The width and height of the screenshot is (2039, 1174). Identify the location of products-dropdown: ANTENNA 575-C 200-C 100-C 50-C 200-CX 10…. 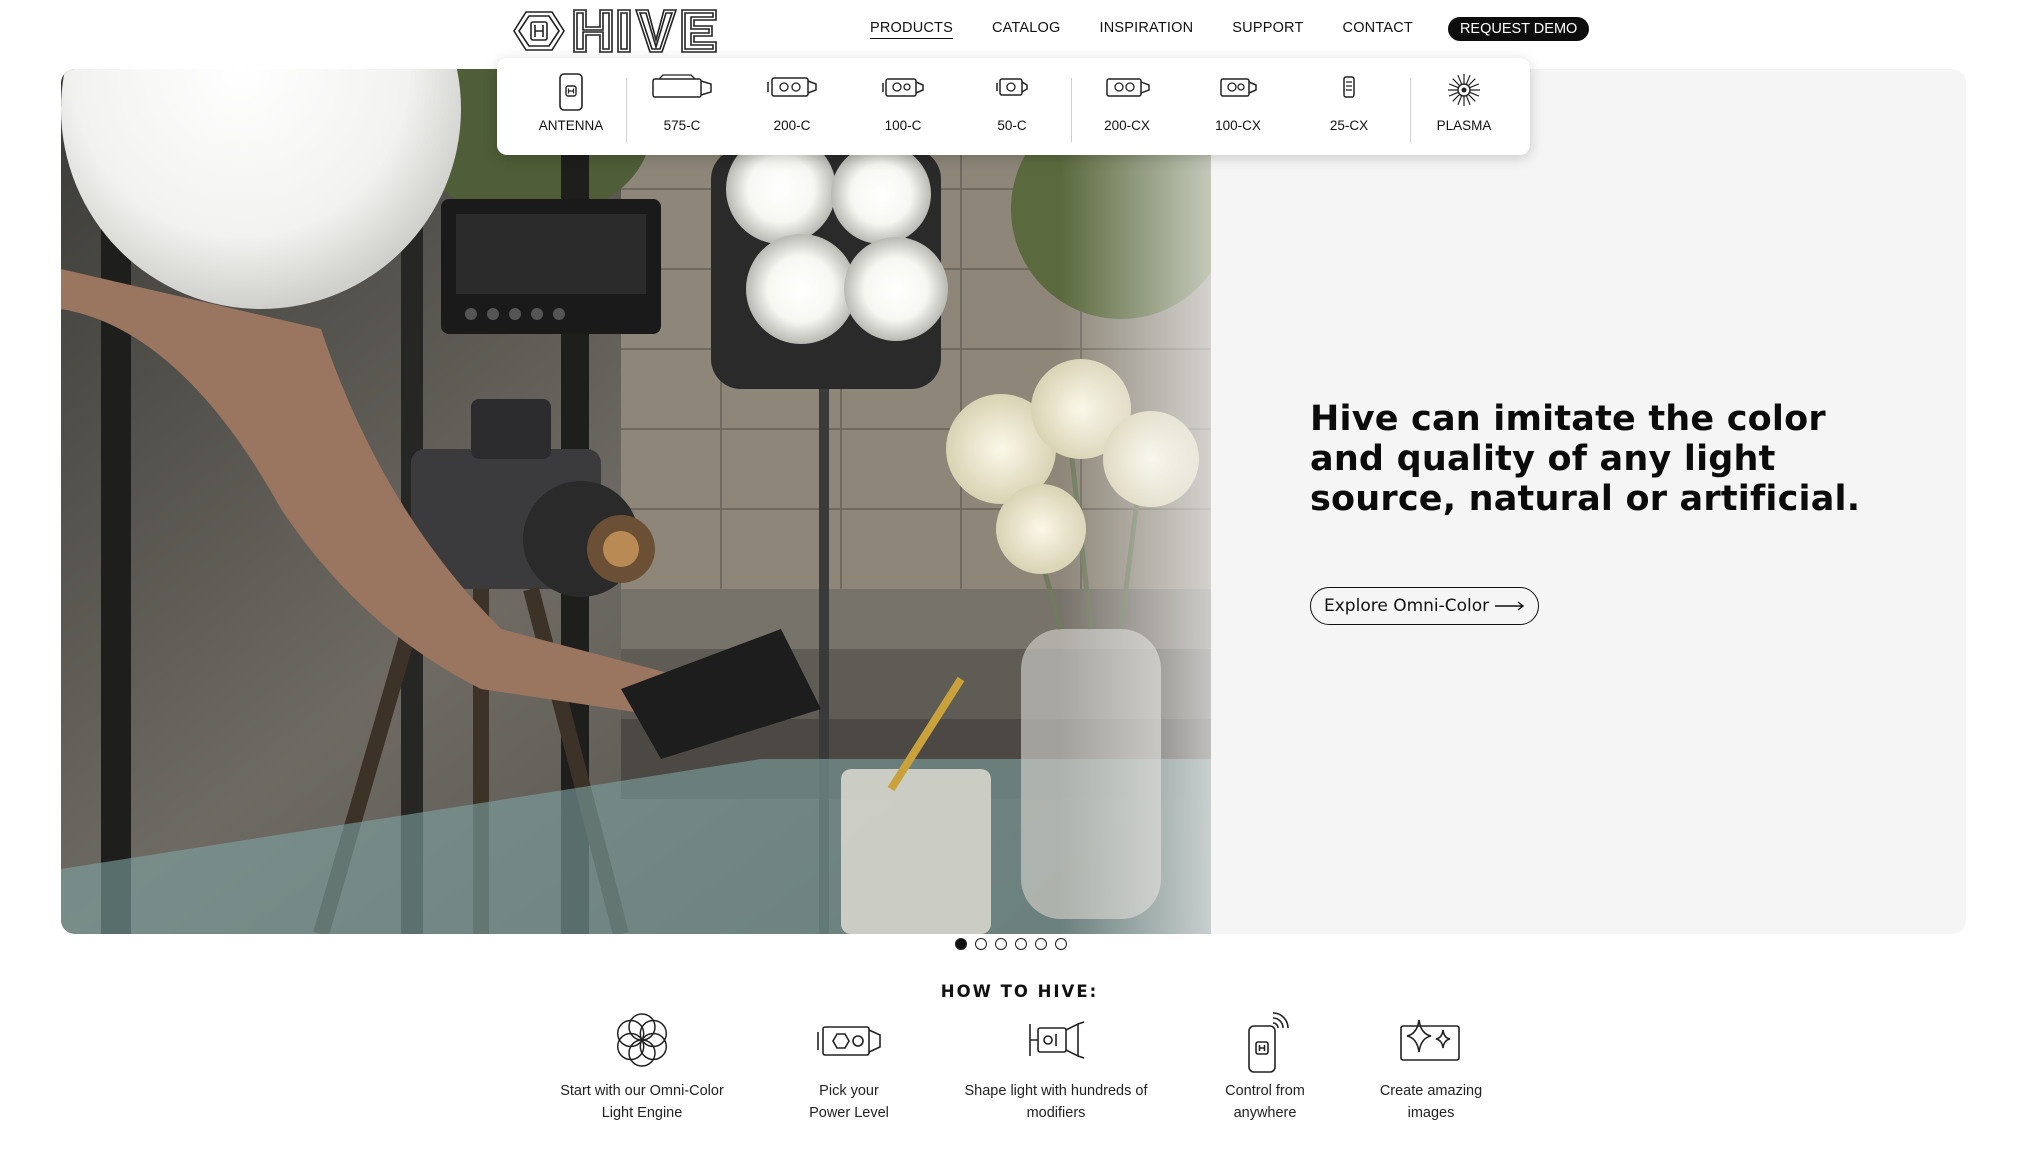
(1013, 106).